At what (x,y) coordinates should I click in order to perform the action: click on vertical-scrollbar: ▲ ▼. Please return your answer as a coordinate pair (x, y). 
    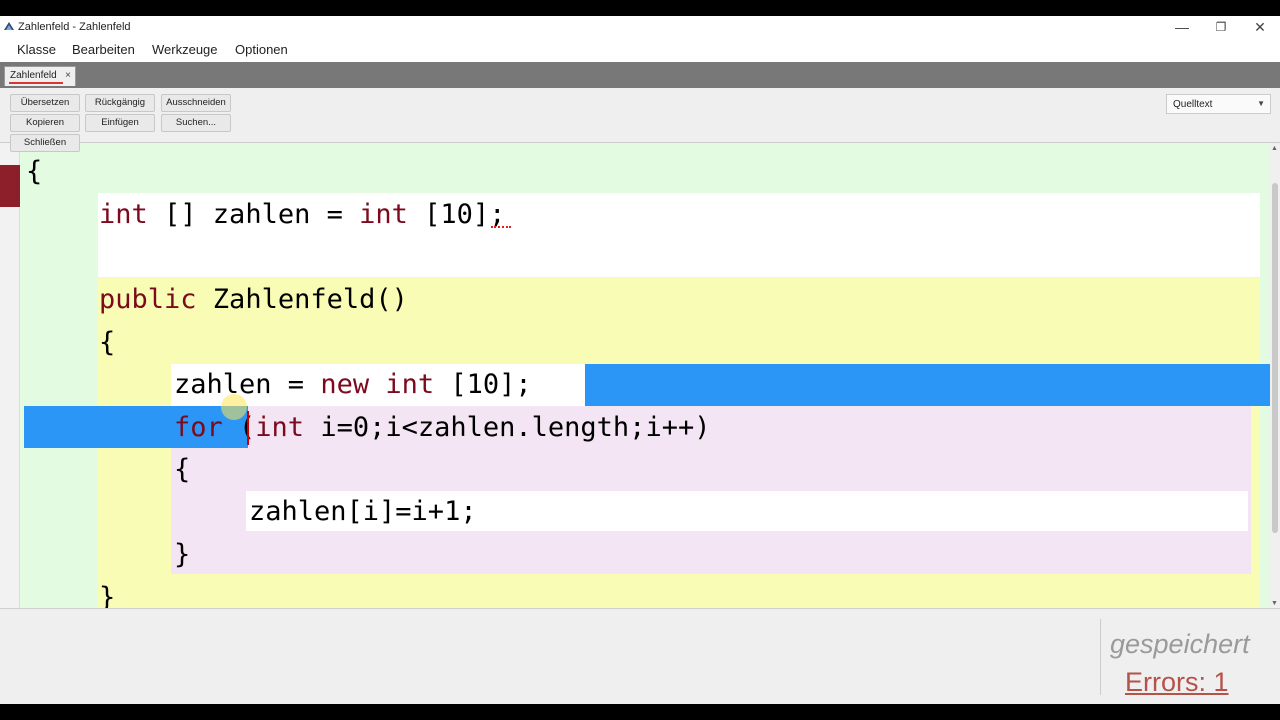
    Looking at the image, I should click on (1275, 375).